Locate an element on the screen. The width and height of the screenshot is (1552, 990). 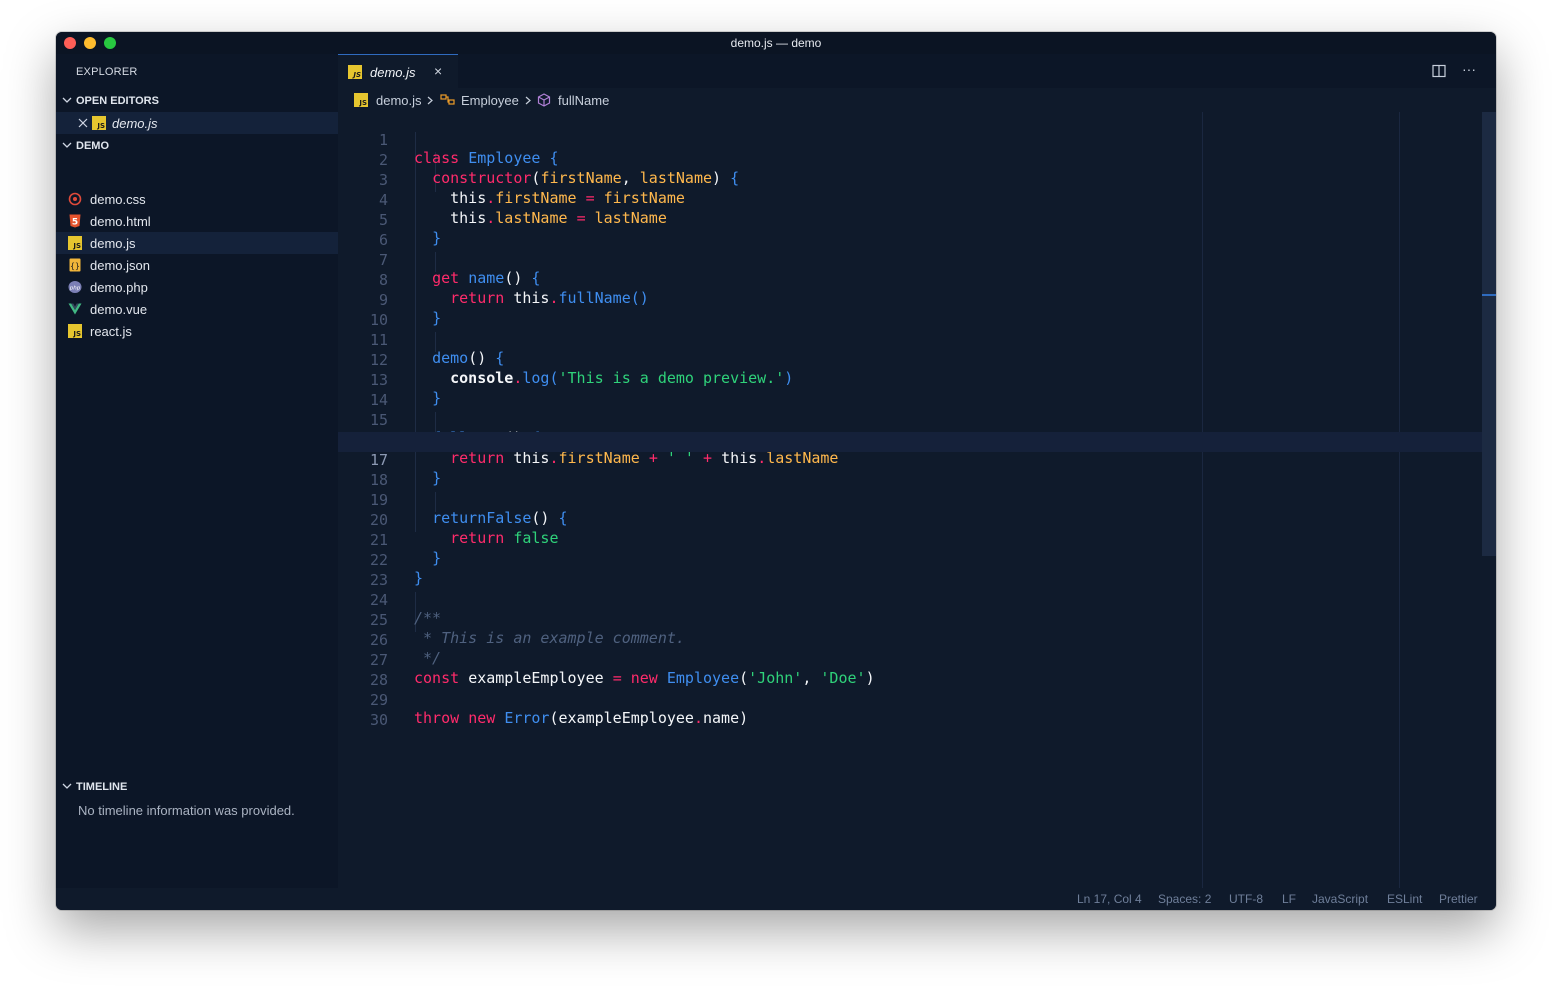
breadcrumb-file: demo.js is located at coordinates (399, 100).